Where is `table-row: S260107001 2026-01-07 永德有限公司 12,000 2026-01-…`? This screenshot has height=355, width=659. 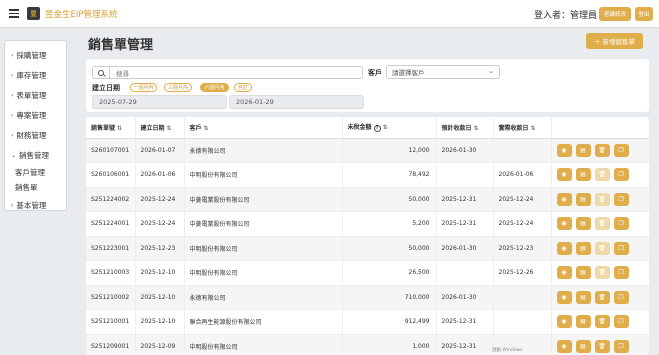 table-row: S260107001 2026-01-07 永德有限公司 12,000 2026-01-… is located at coordinates (367, 150).